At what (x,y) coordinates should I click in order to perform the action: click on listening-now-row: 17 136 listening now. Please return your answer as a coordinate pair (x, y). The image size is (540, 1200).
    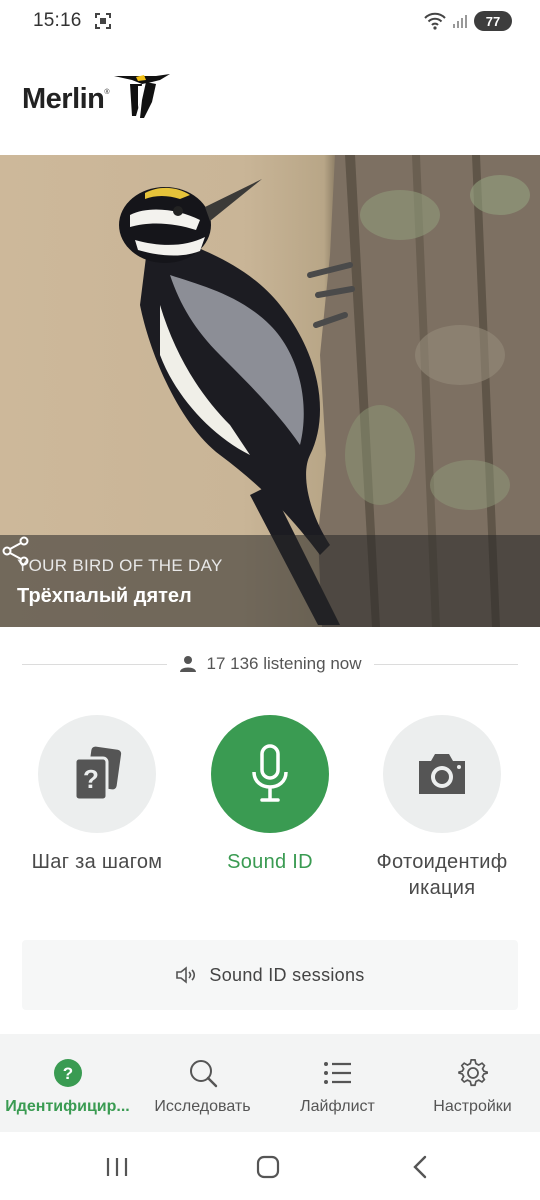
    Looking at the image, I should click on (270, 664).